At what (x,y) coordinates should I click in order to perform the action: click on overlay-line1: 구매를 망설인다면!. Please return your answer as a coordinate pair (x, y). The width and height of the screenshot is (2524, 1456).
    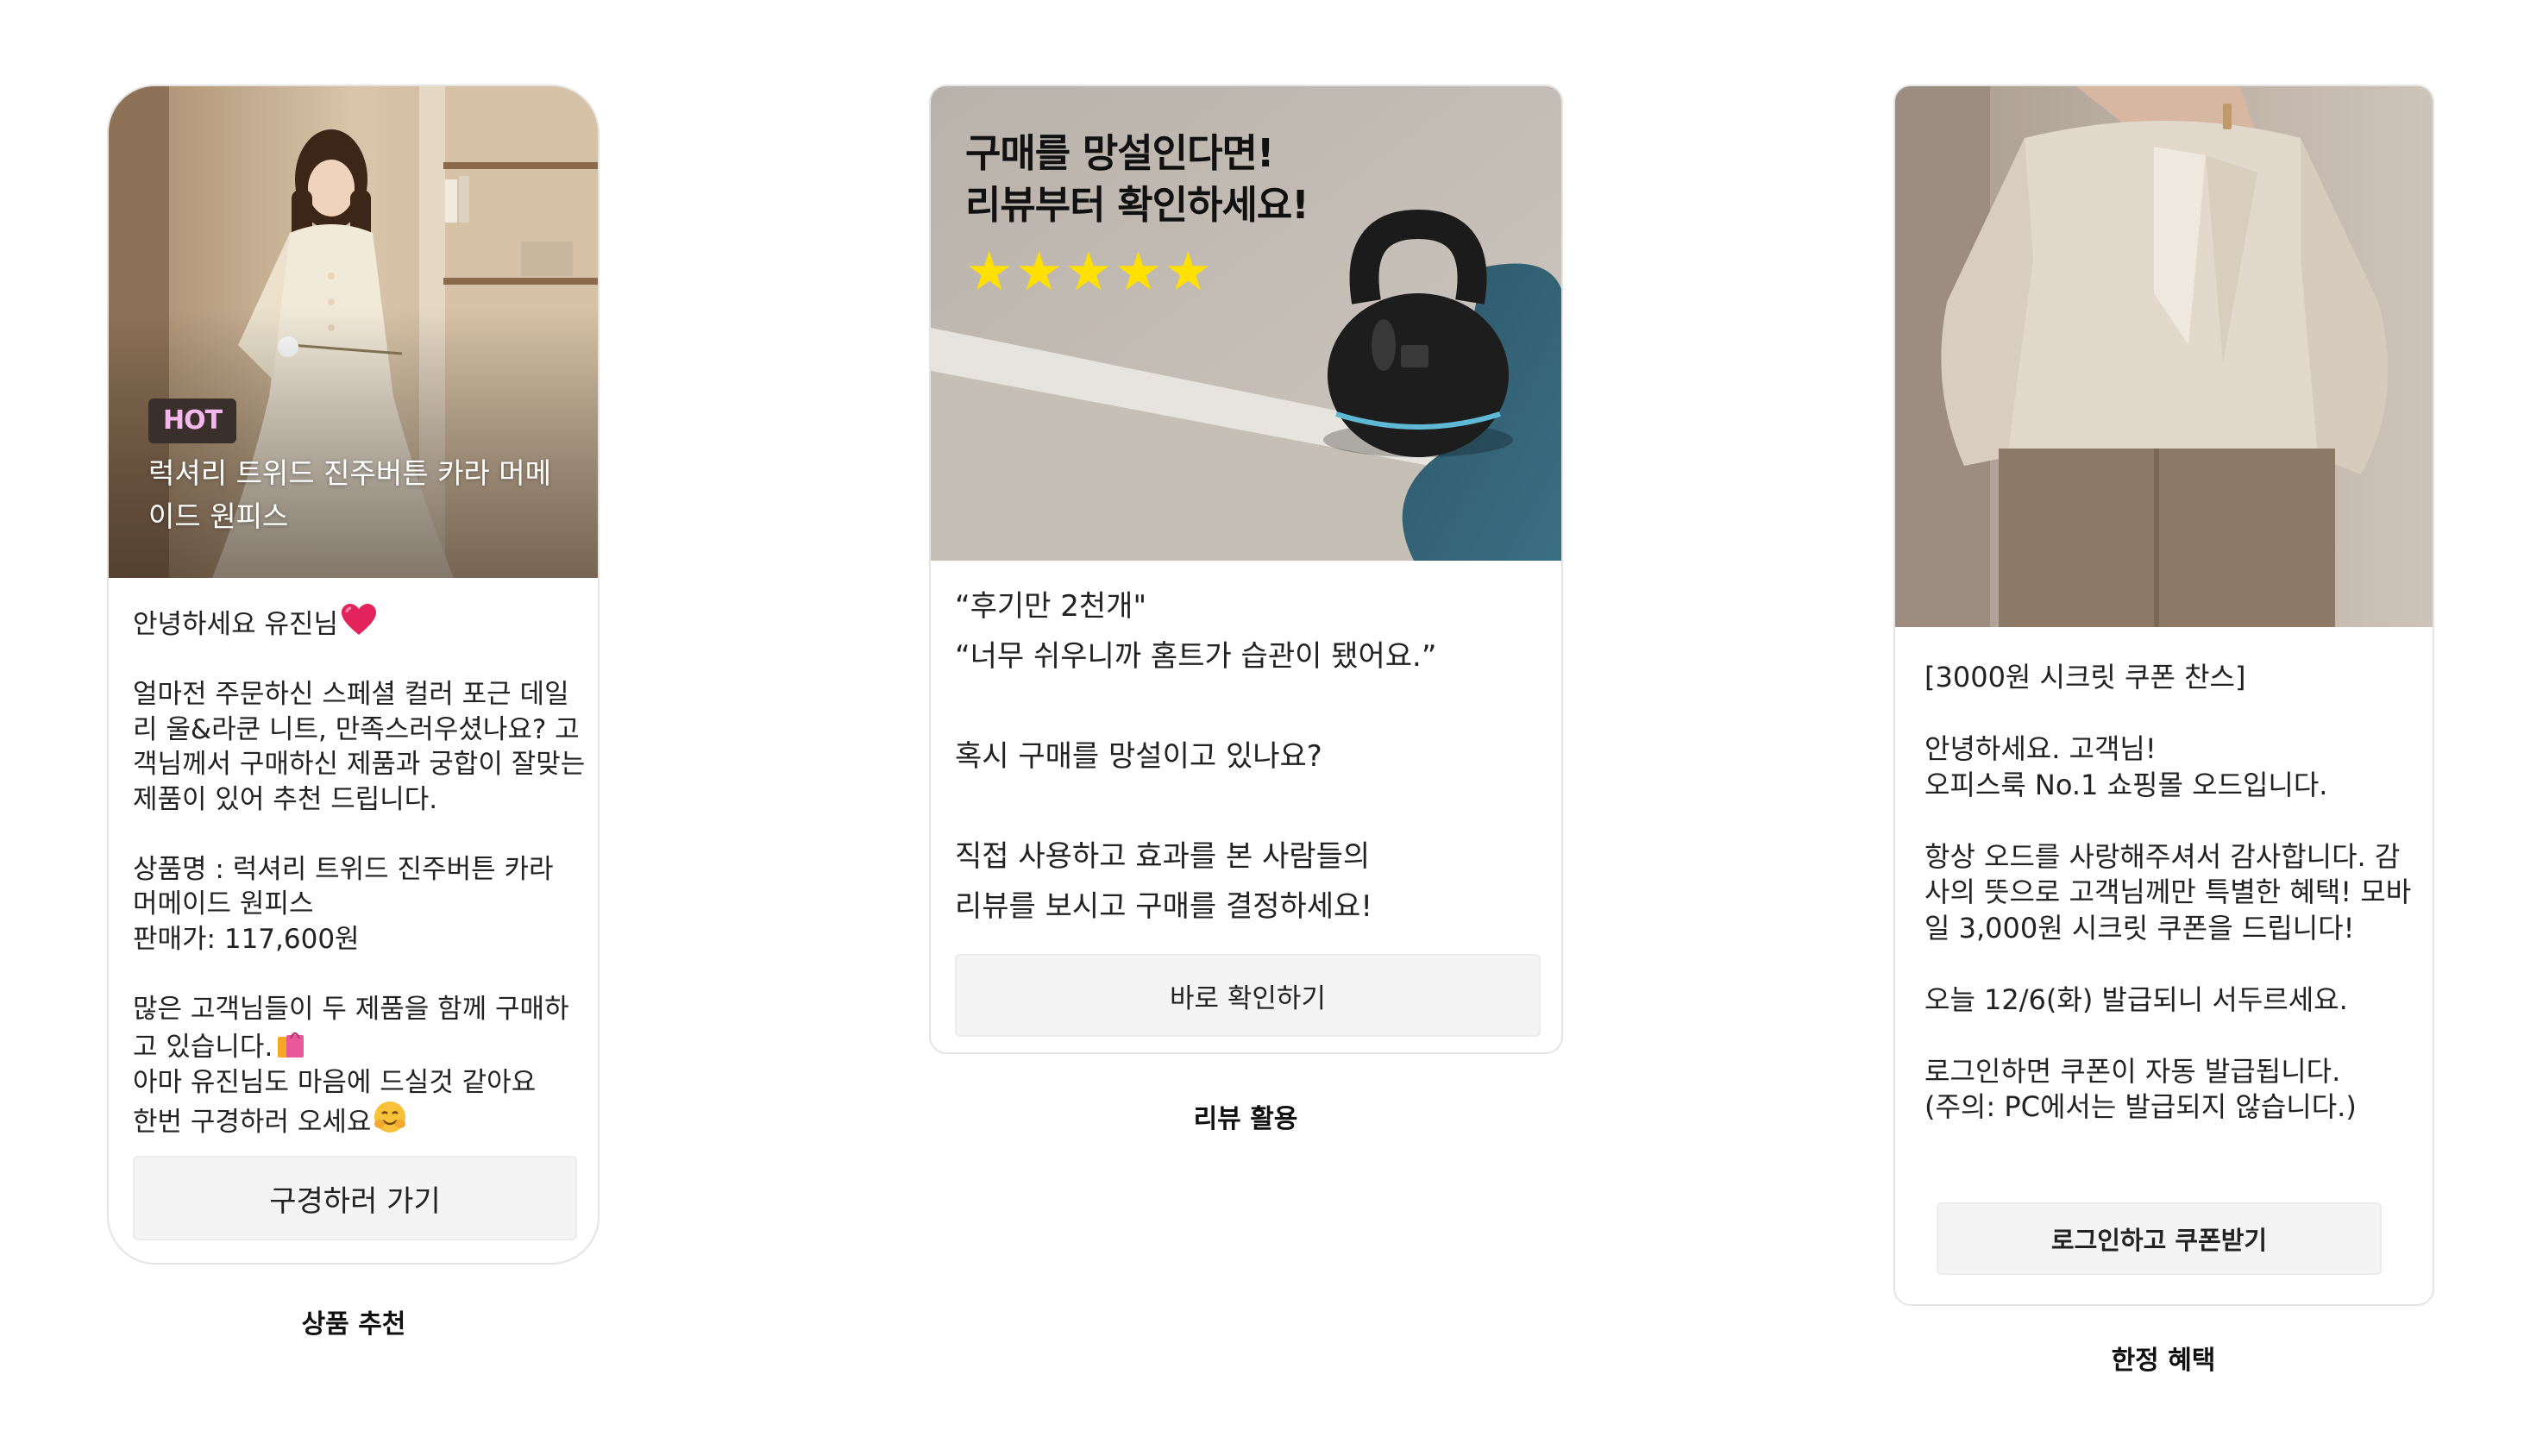
    Looking at the image, I should click on (1119, 153).